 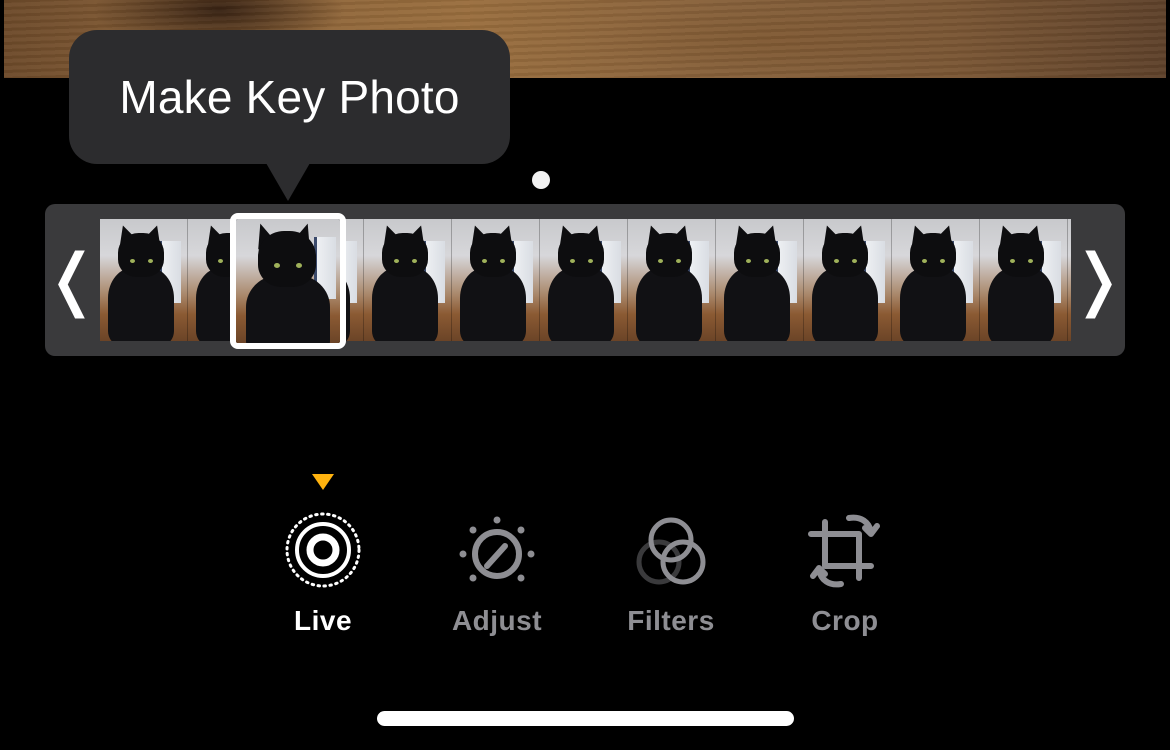 I want to click on trim-handle-left: ❬, so click(x=72, y=280).